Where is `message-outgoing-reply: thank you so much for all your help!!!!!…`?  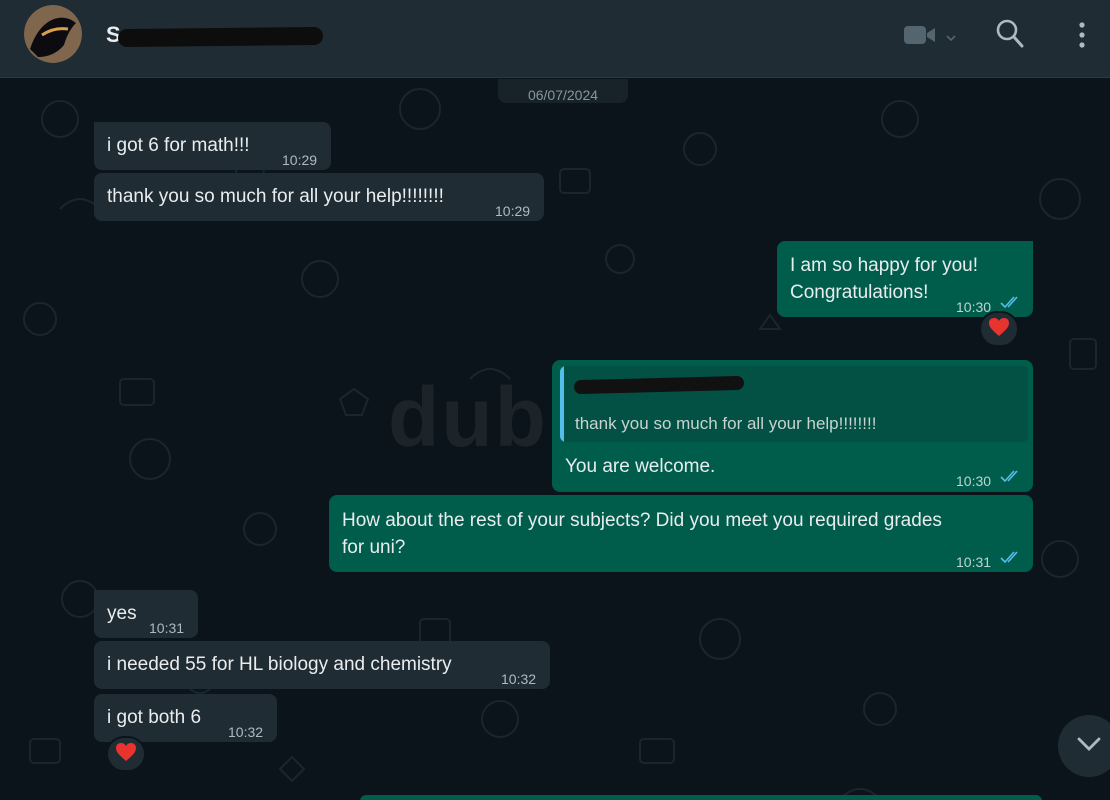
message-outgoing-reply: thank you so much for all your help!!!!!… is located at coordinates (792, 426).